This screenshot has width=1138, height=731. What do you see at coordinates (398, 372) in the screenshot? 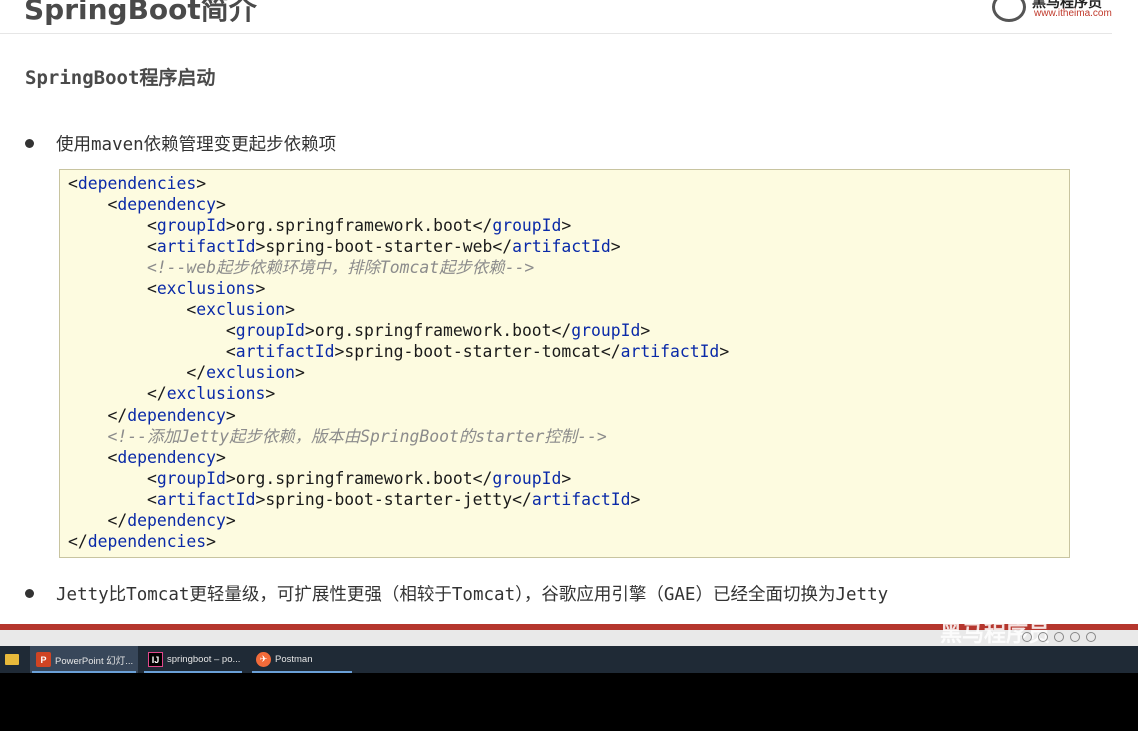
I see `code-line: </exclusion>` at bounding box center [398, 372].